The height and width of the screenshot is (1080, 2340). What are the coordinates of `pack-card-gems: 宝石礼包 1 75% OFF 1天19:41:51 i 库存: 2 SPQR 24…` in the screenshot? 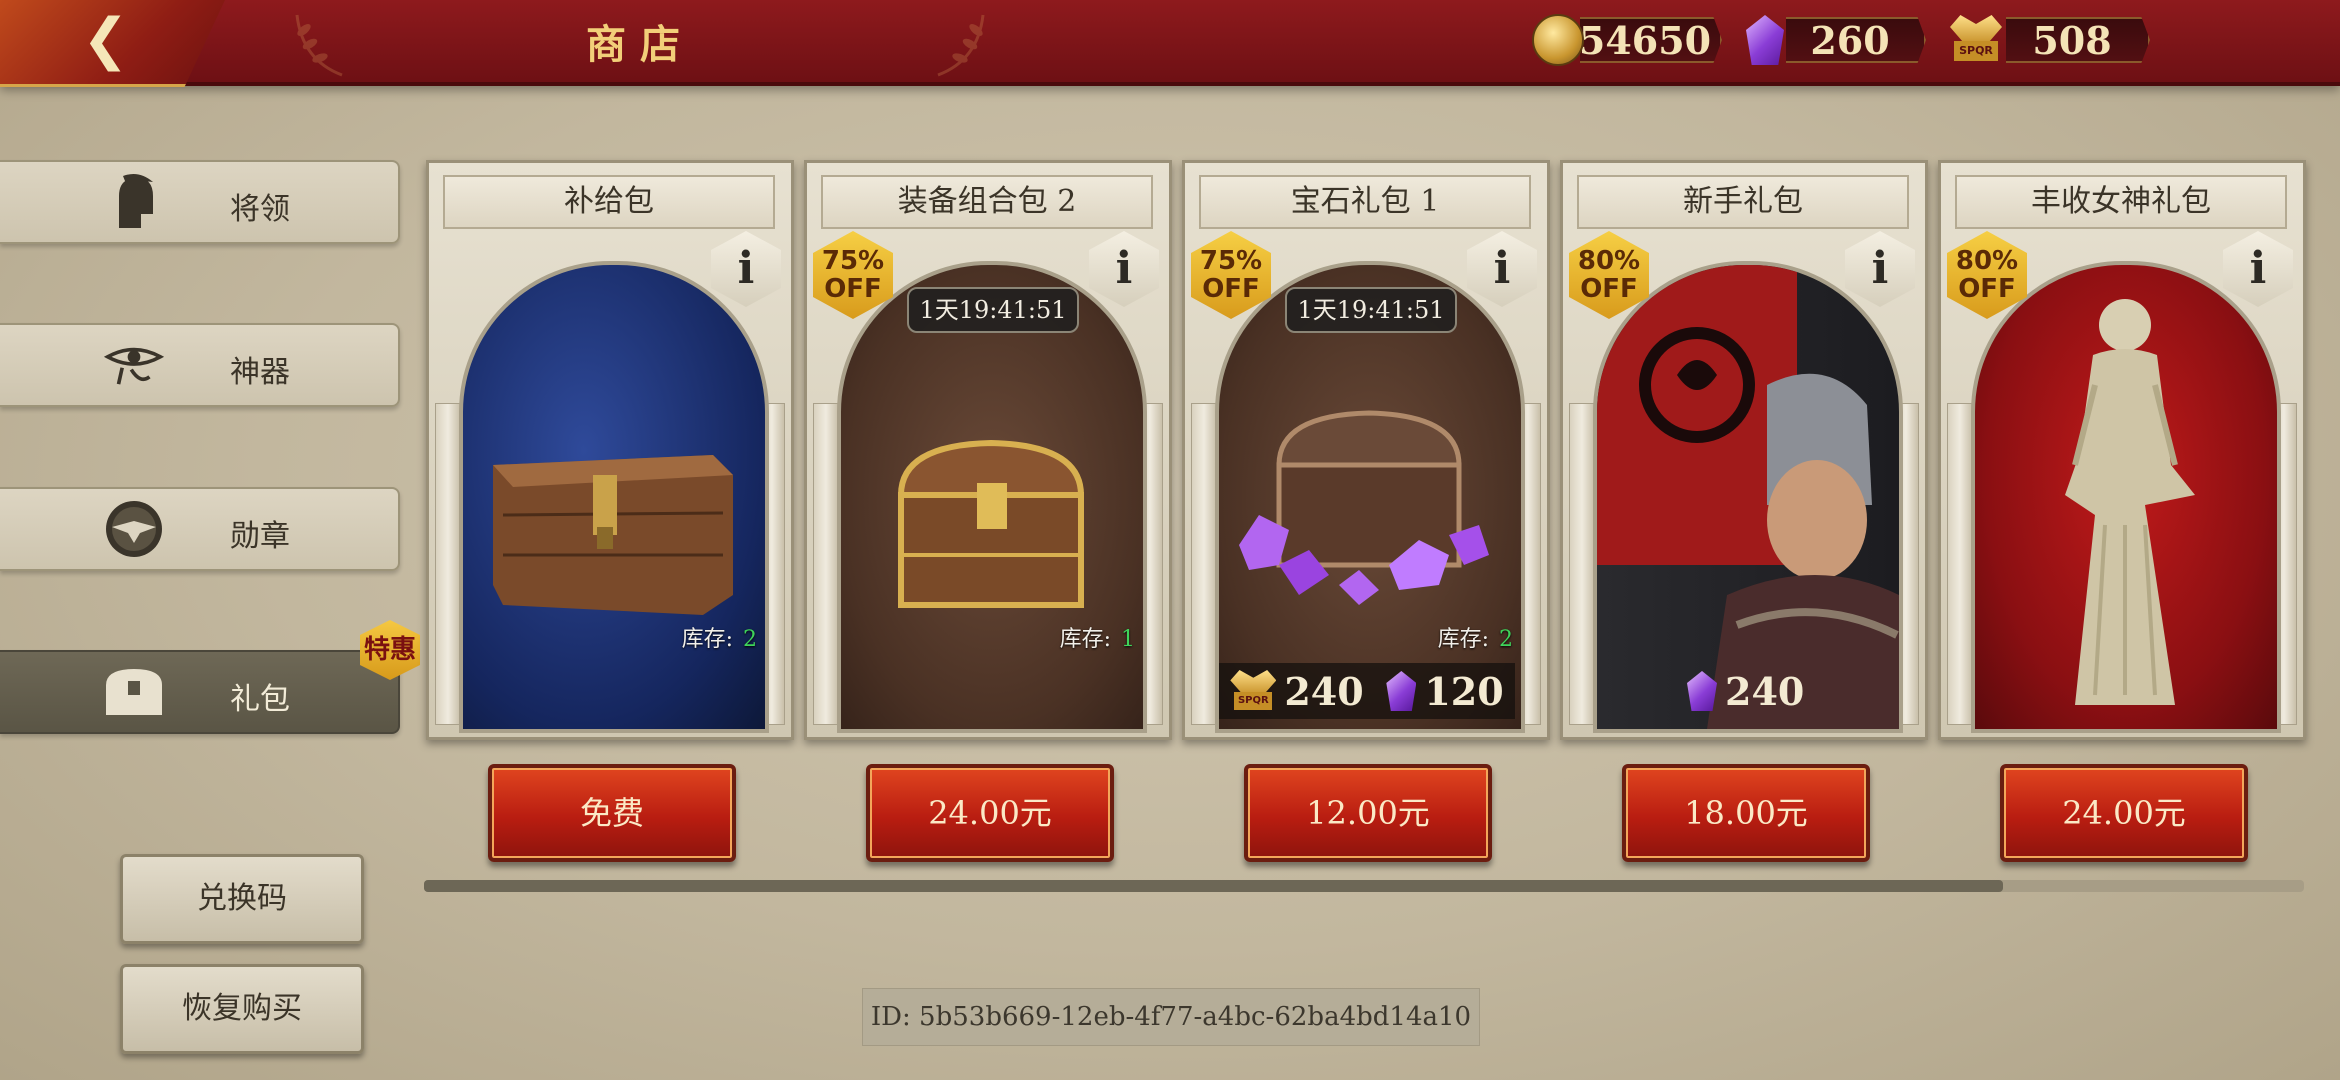 It's located at (1366, 450).